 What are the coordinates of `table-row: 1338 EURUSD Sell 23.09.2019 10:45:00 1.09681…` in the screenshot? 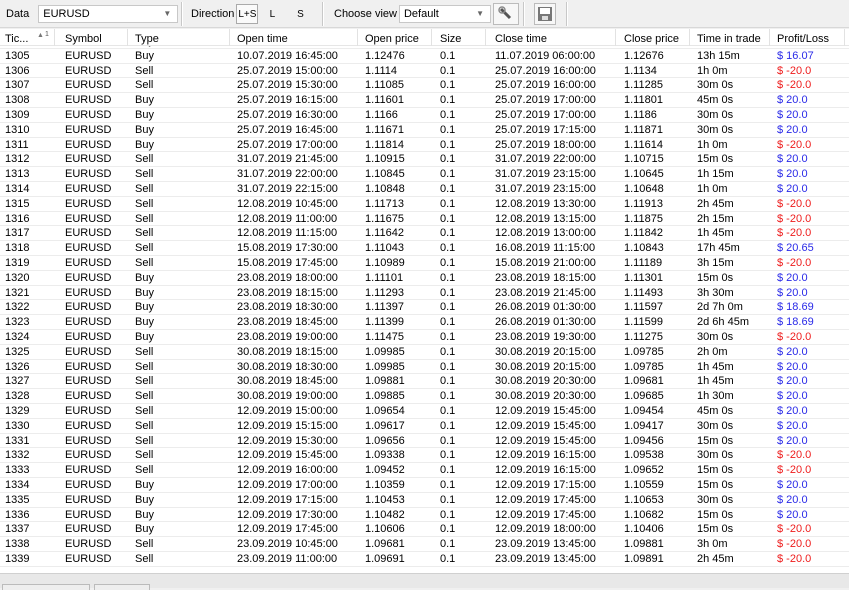 It's located at (424, 544).